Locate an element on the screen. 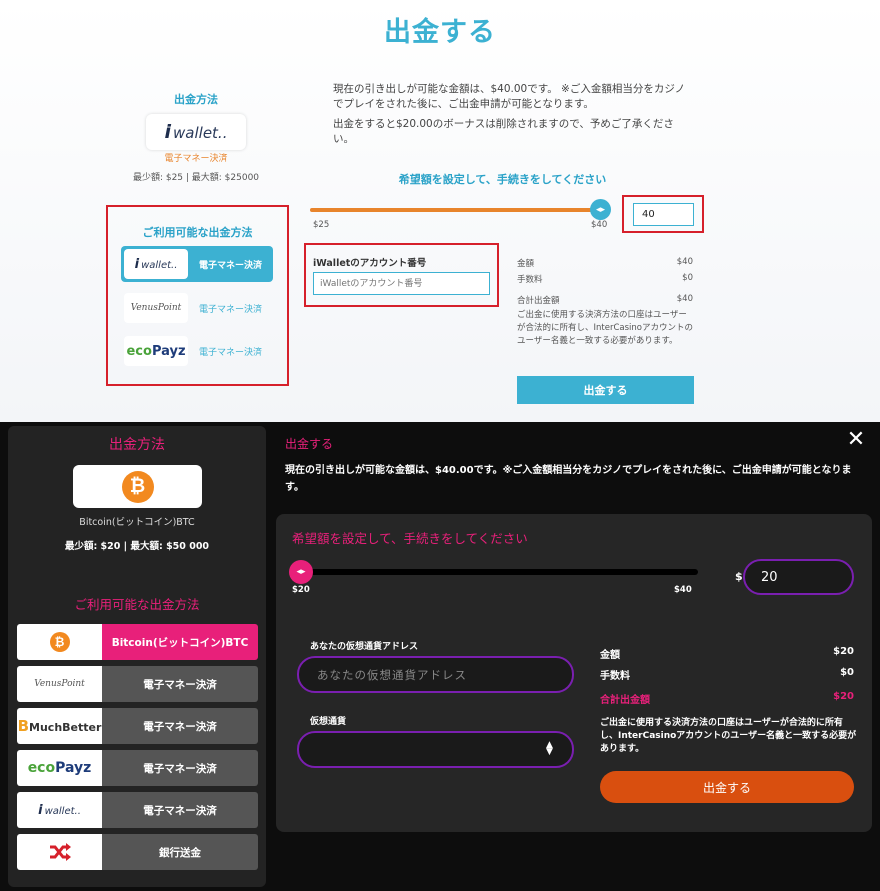  summary-amount-row: 金額 $40 is located at coordinates (605, 263).